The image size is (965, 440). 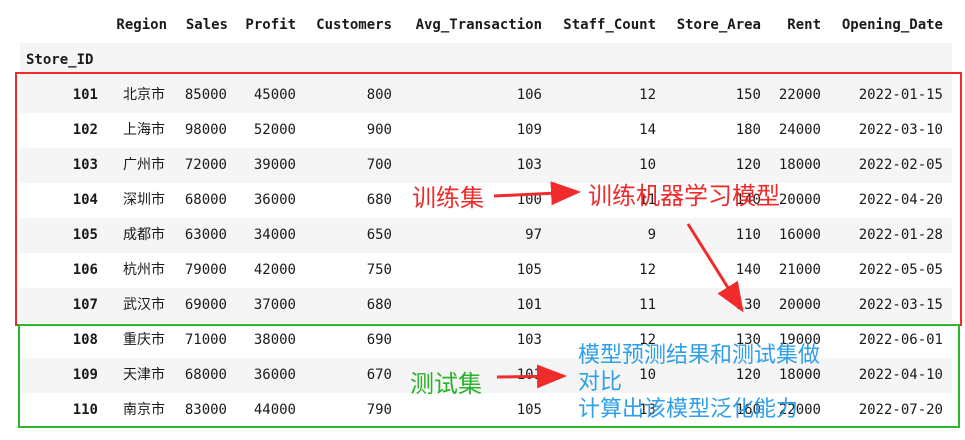 I want to click on model-to-test-arrow, so click(x=715, y=268).